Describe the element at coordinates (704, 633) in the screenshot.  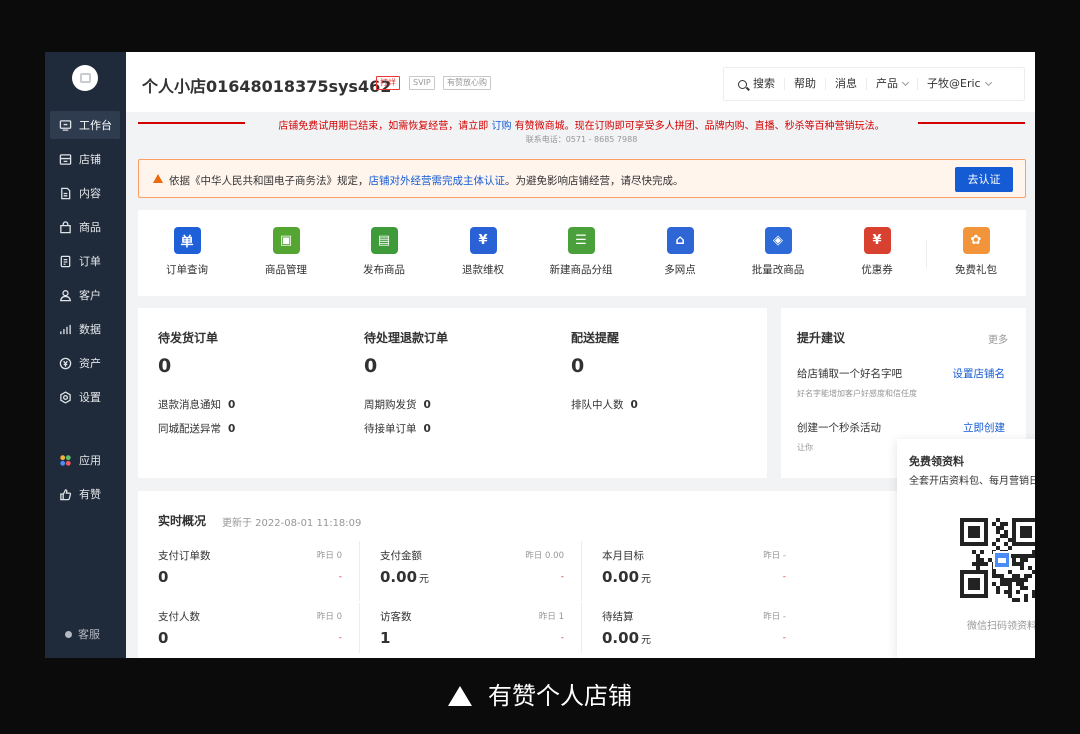
I see `metric-cell: 待结算 昨日 - 0.00 元 -` at that location.